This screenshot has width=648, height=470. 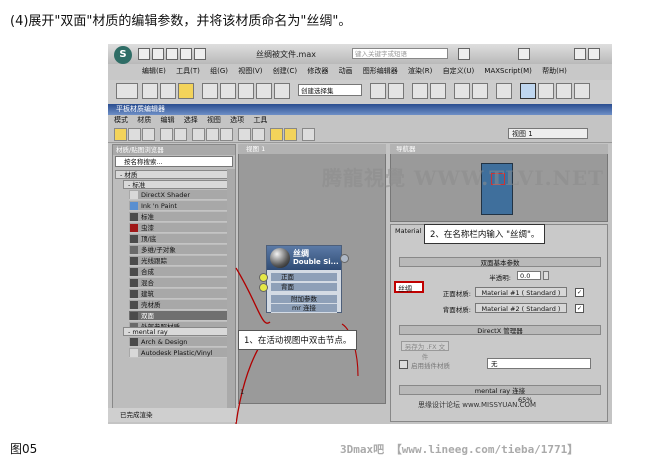 What do you see at coordinates (280, 258) in the screenshot?
I see `material-preview-sphere` at bounding box center [280, 258].